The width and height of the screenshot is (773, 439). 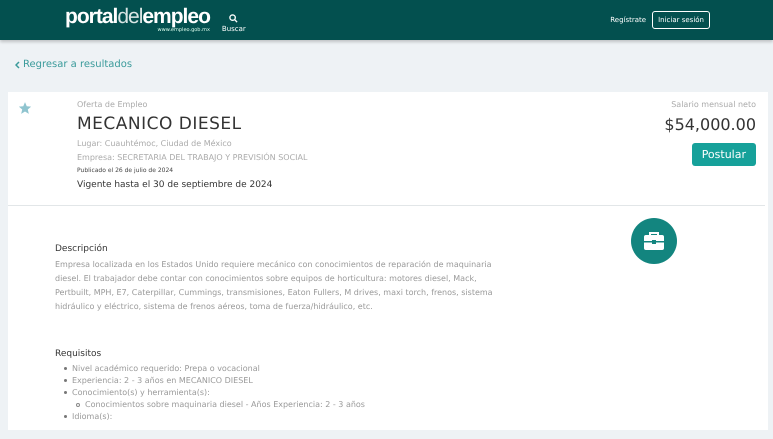 I want to click on section-heading: Requisitos, so click(x=78, y=353).